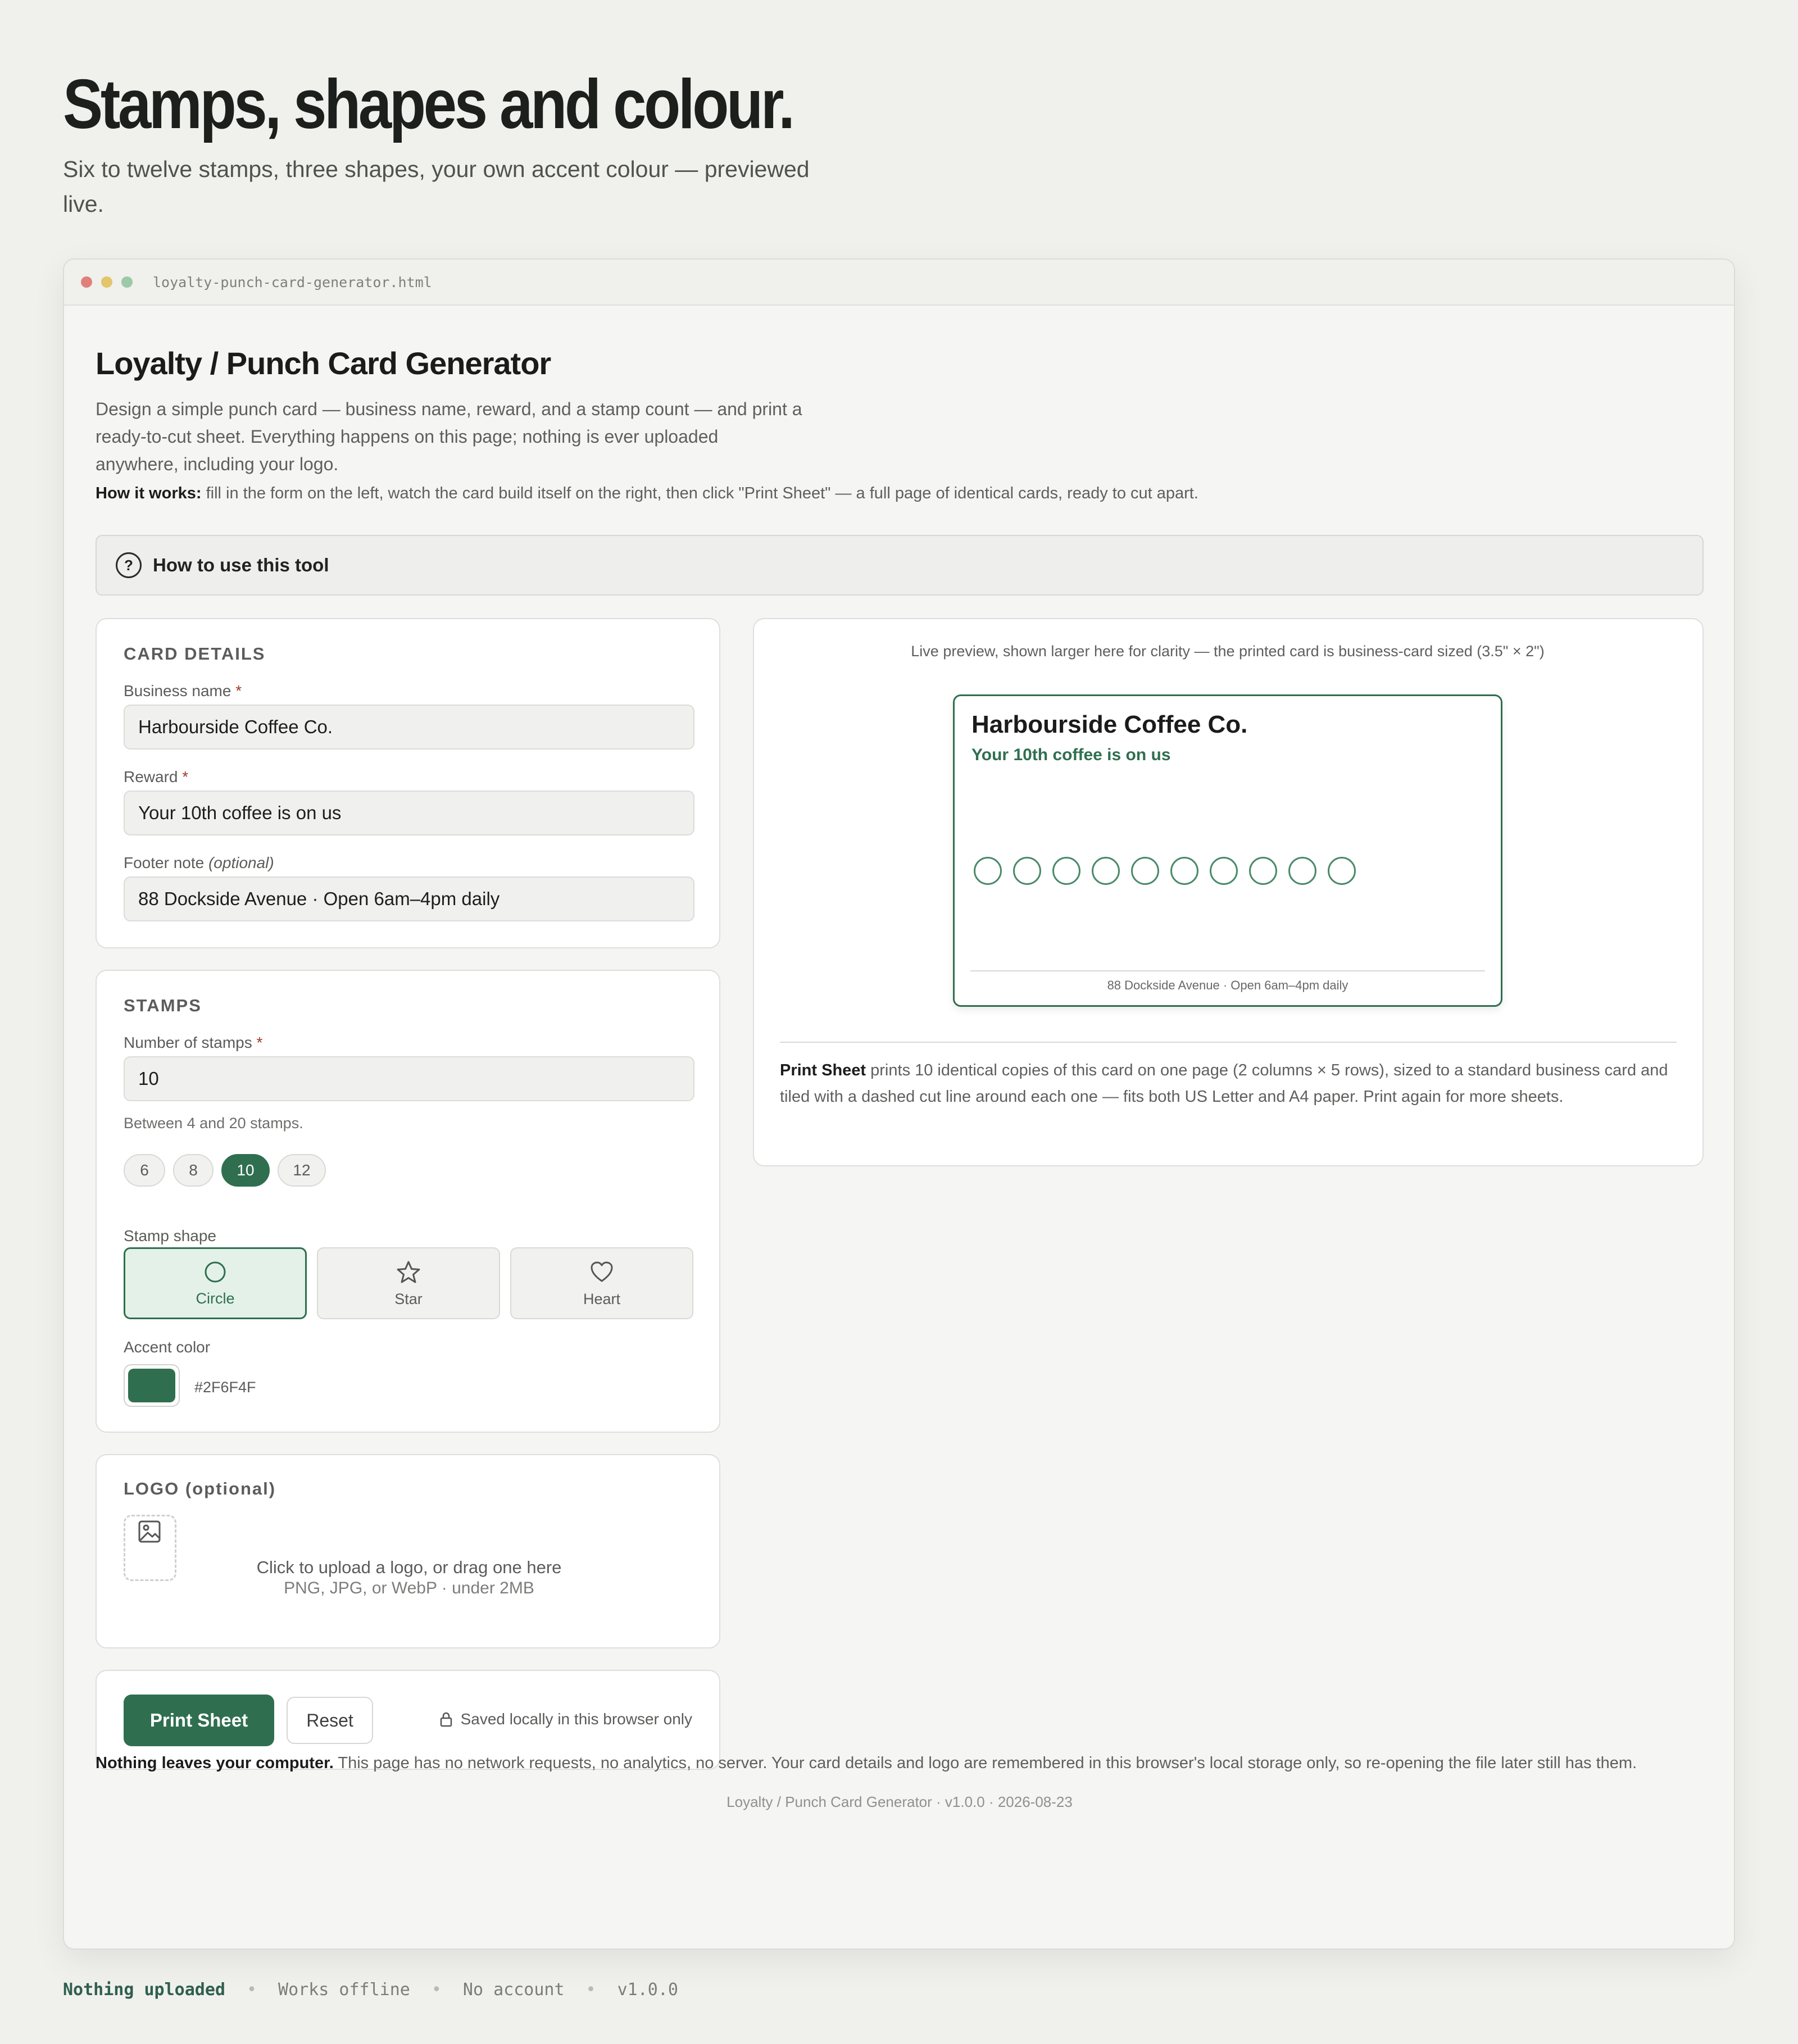 This screenshot has height=2044, width=1798. I want to click on logo-upload-hint: PNG, JPG, or WebP · under 2MB, so click(409, 1588).